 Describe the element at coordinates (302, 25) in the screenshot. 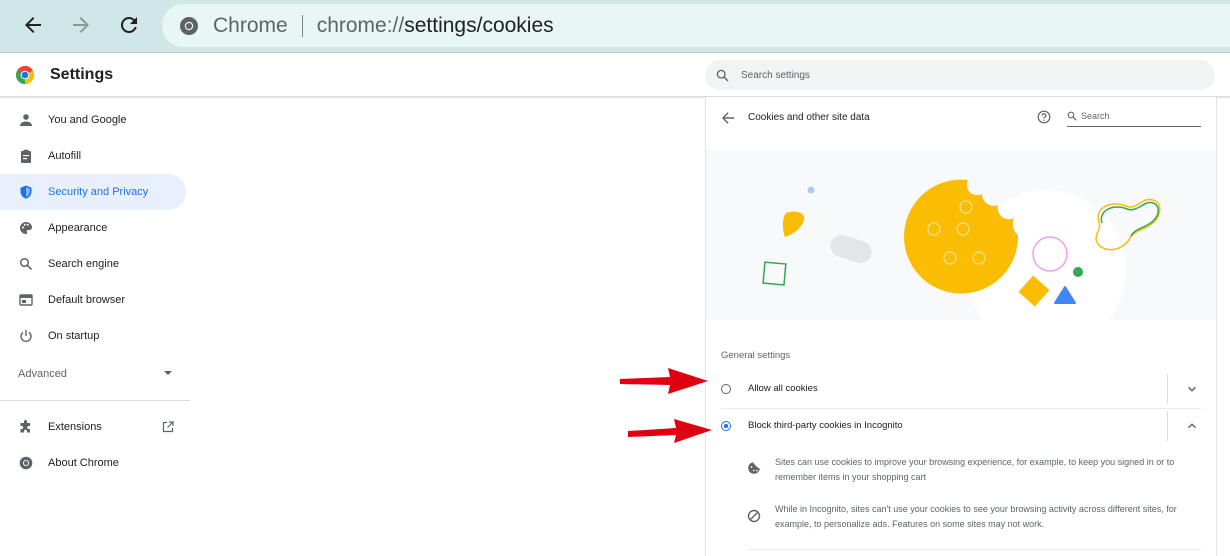

I see `omnibox-separator` at that location.